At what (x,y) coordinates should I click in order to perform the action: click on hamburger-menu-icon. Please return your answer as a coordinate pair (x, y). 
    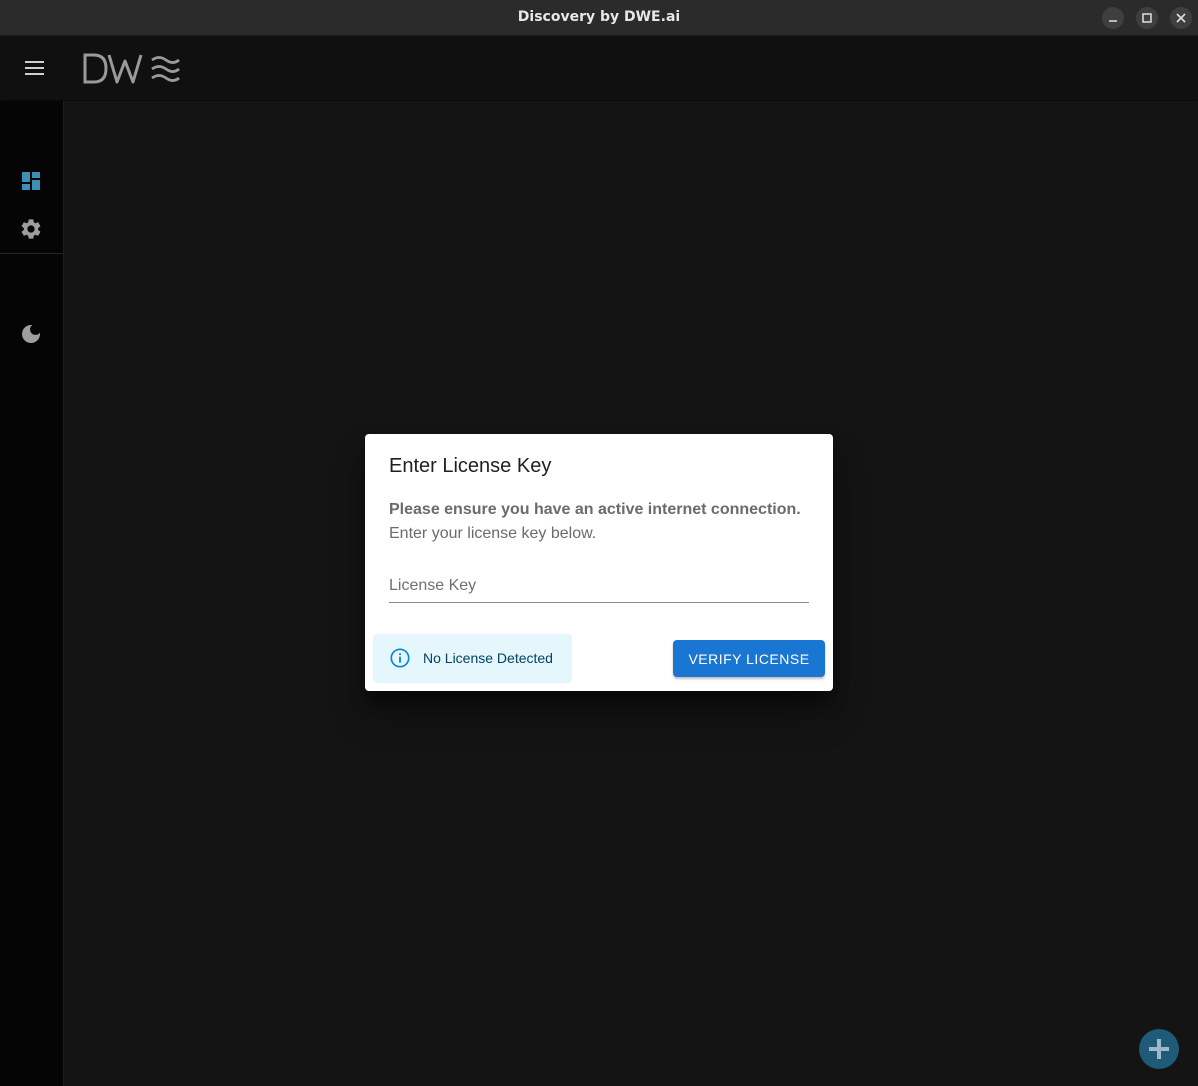
    Looking at the image, I should click on (34, 68).